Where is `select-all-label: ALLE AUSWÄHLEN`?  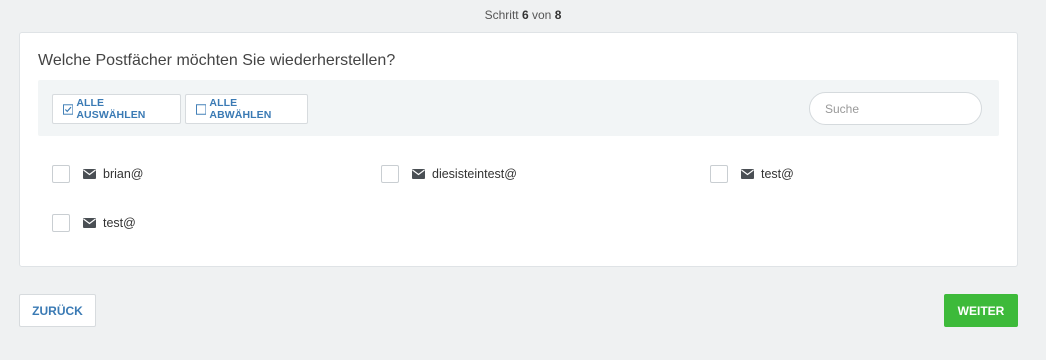 select-all-label: ALLE AUSWÄHLEN is located at coordinates (111, 109).